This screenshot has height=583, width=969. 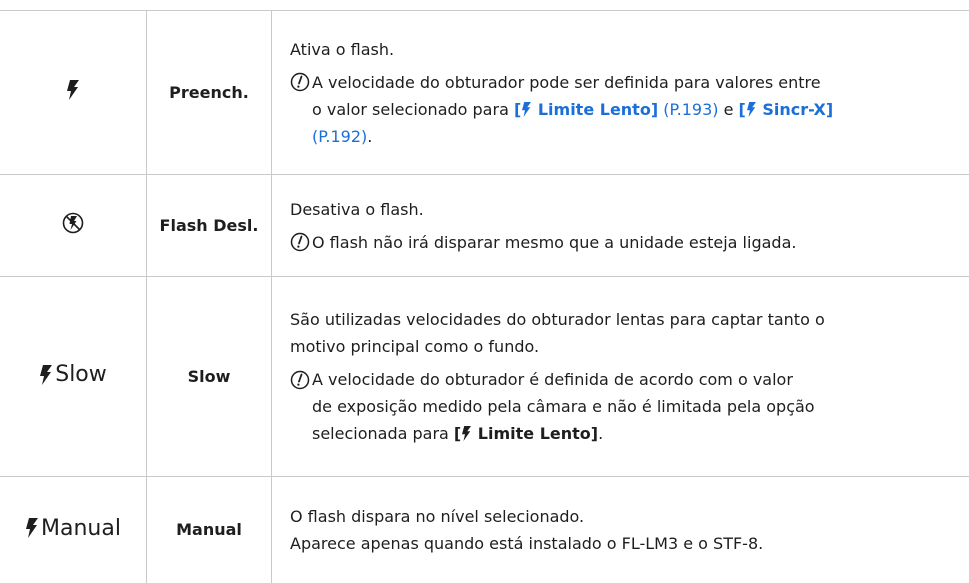 I want to click on link-text: Sincr-X], so click(x=795, y=109).